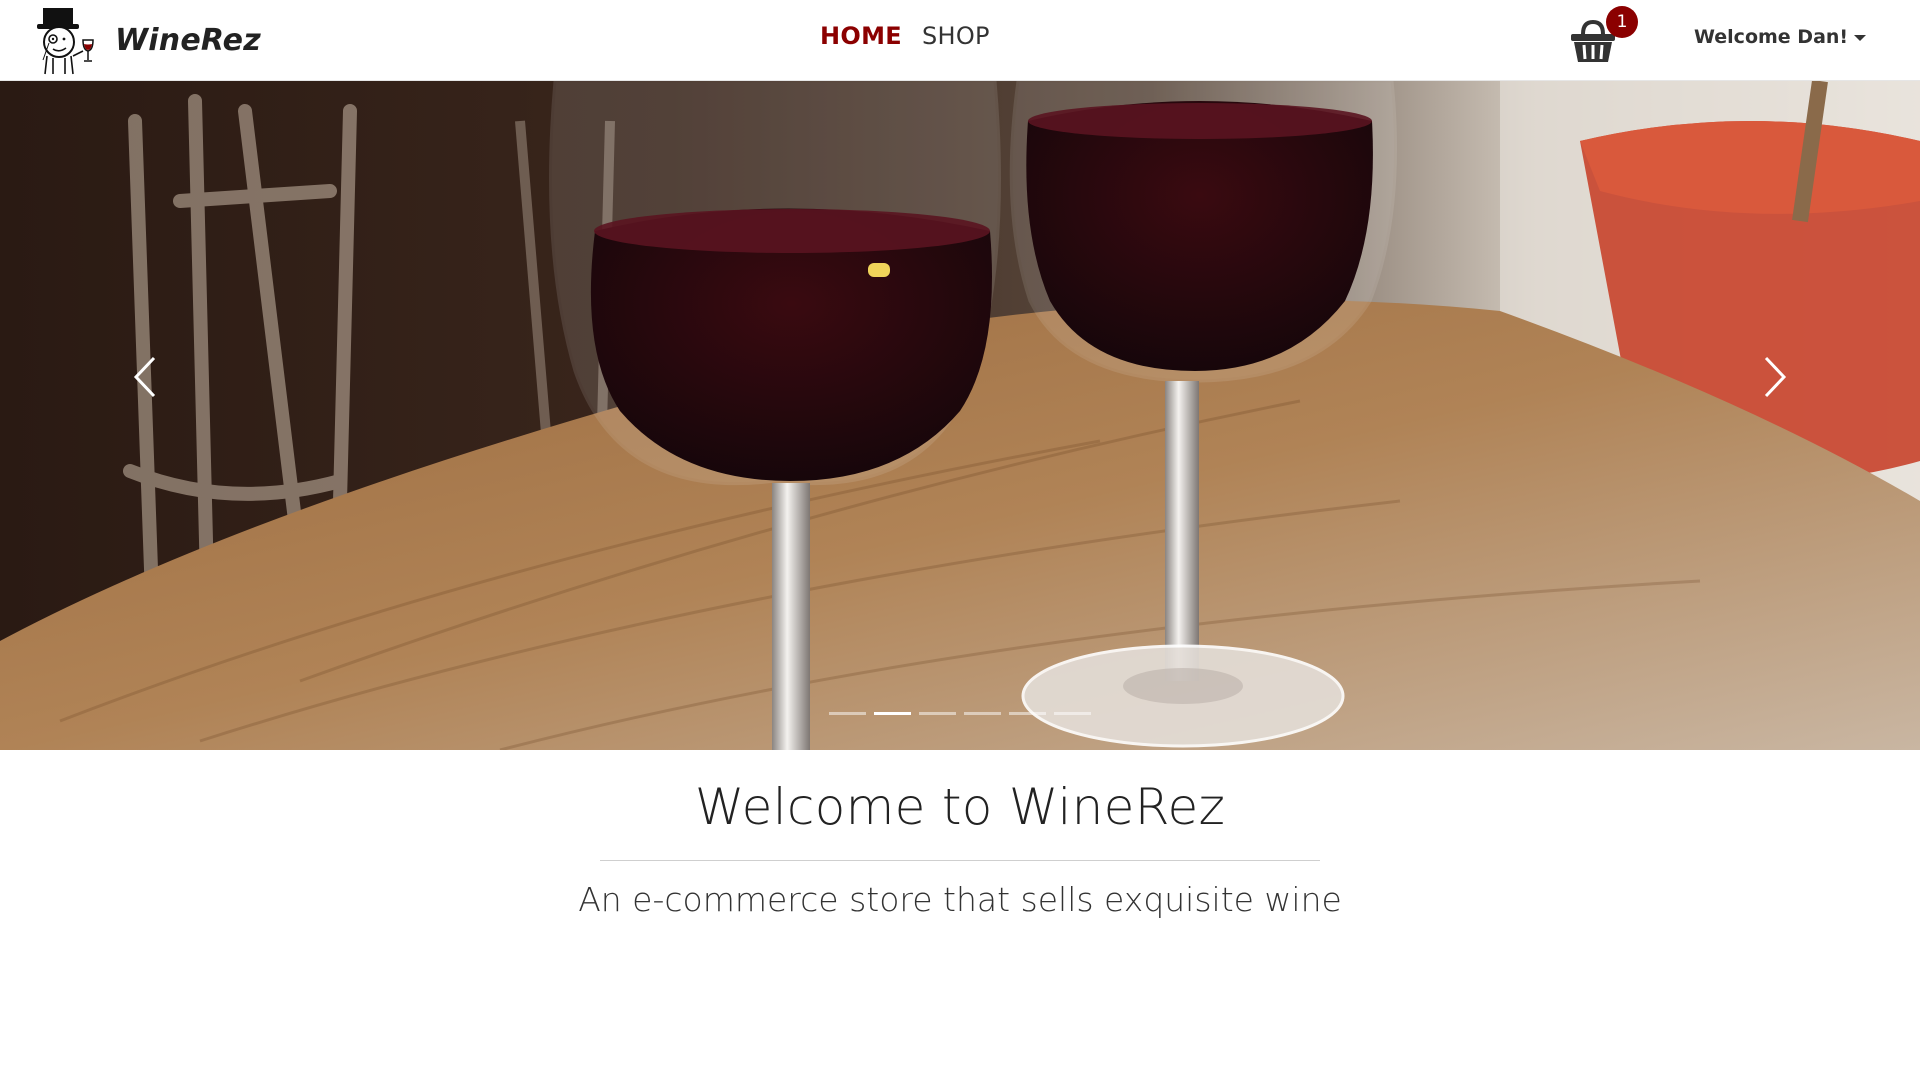 The width and height of the screenshot is (1920, 1080). I want to click on navbar: WineRez HOME SHOP 1 Welcome Dan!, so click(960, 40).